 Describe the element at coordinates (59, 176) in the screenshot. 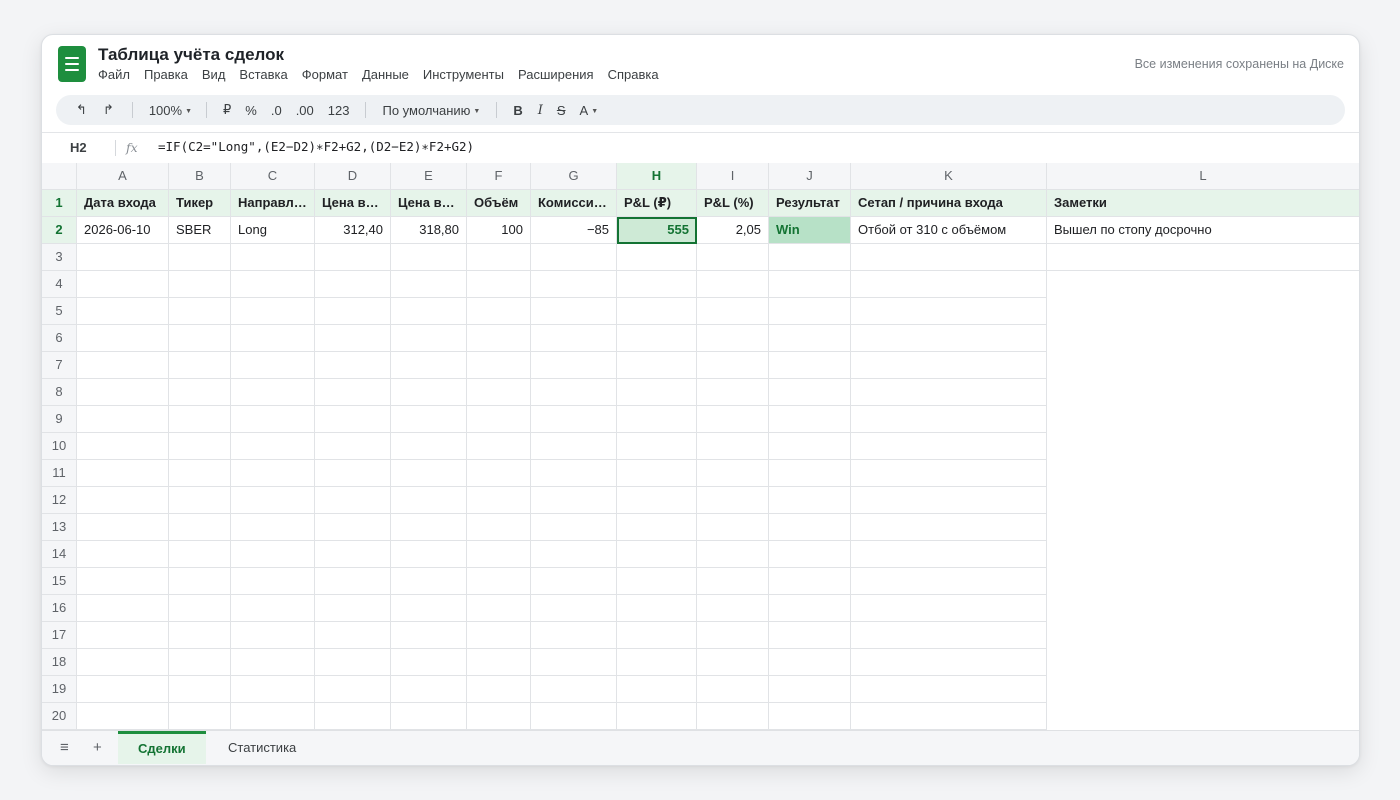

I see `select-all-corner` at that location.